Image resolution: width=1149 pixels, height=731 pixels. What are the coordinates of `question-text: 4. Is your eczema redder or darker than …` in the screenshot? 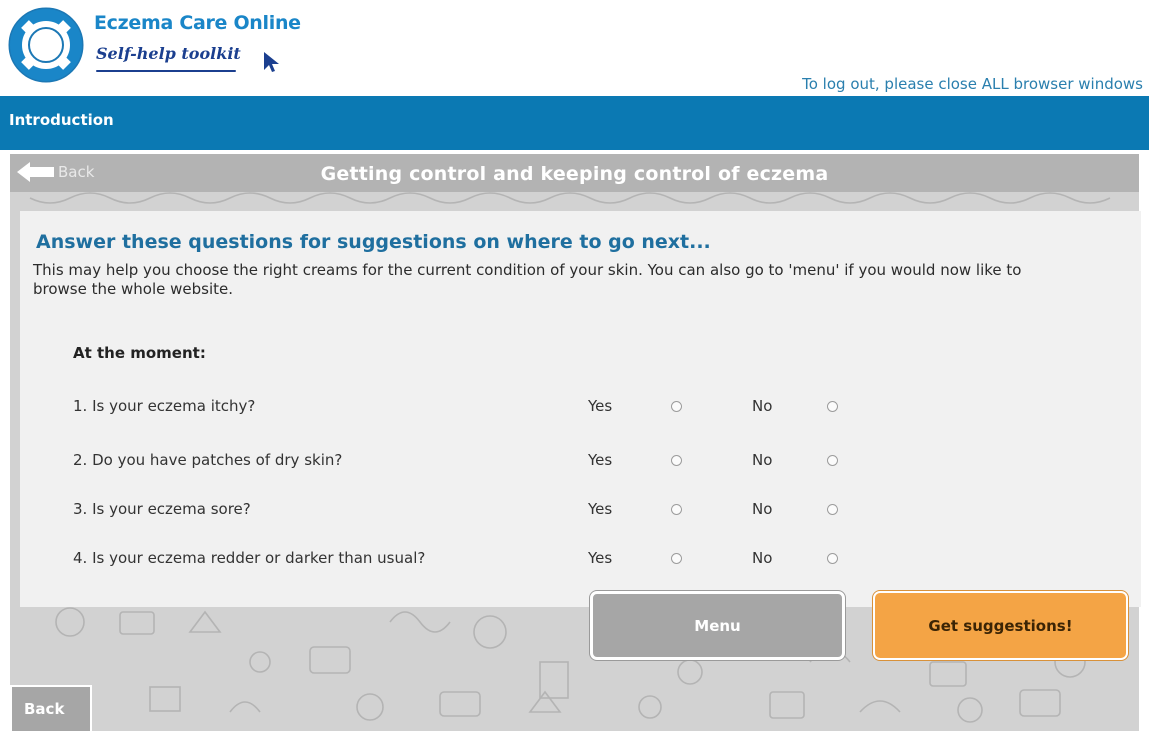 It's located at (249, 558).